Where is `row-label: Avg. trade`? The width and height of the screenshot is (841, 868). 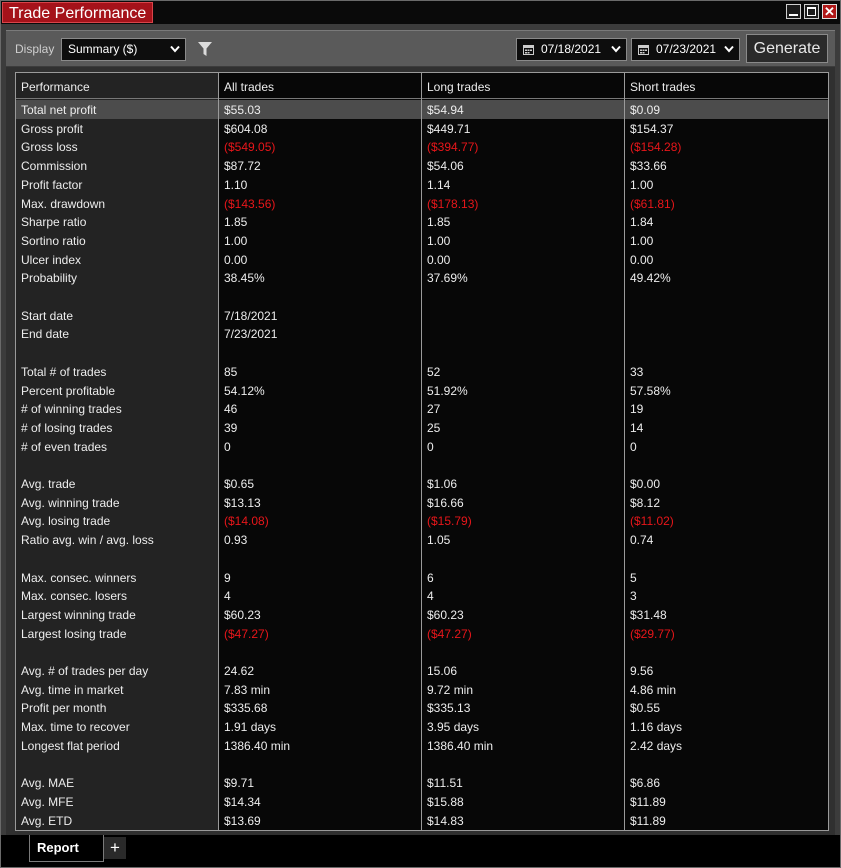
row-label: Avg. trade is located at coordinates (48, 484).